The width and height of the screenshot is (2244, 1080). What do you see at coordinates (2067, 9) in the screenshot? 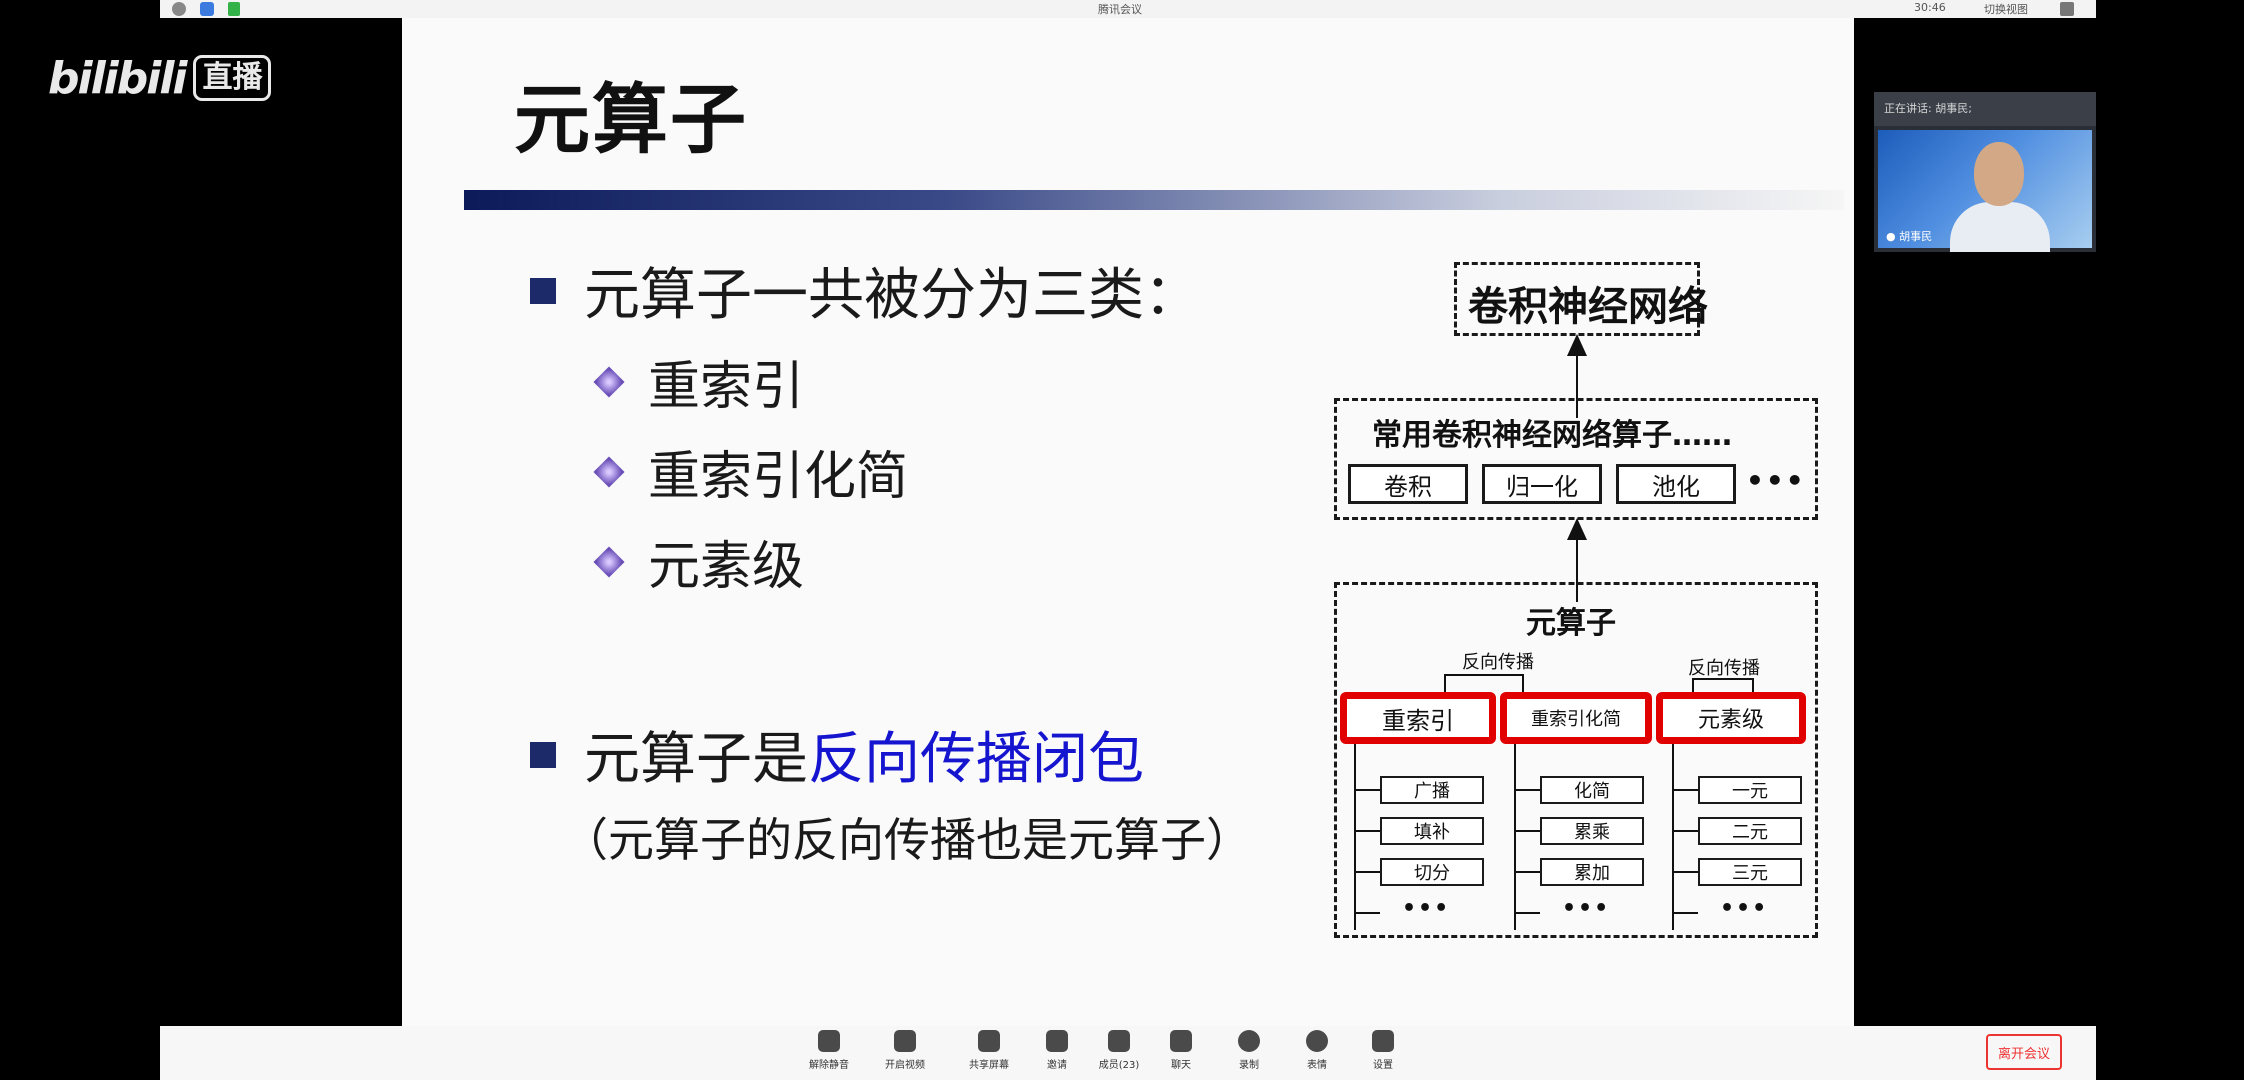
I see `fullscreen-icon` at bounding box center [2067, 9].